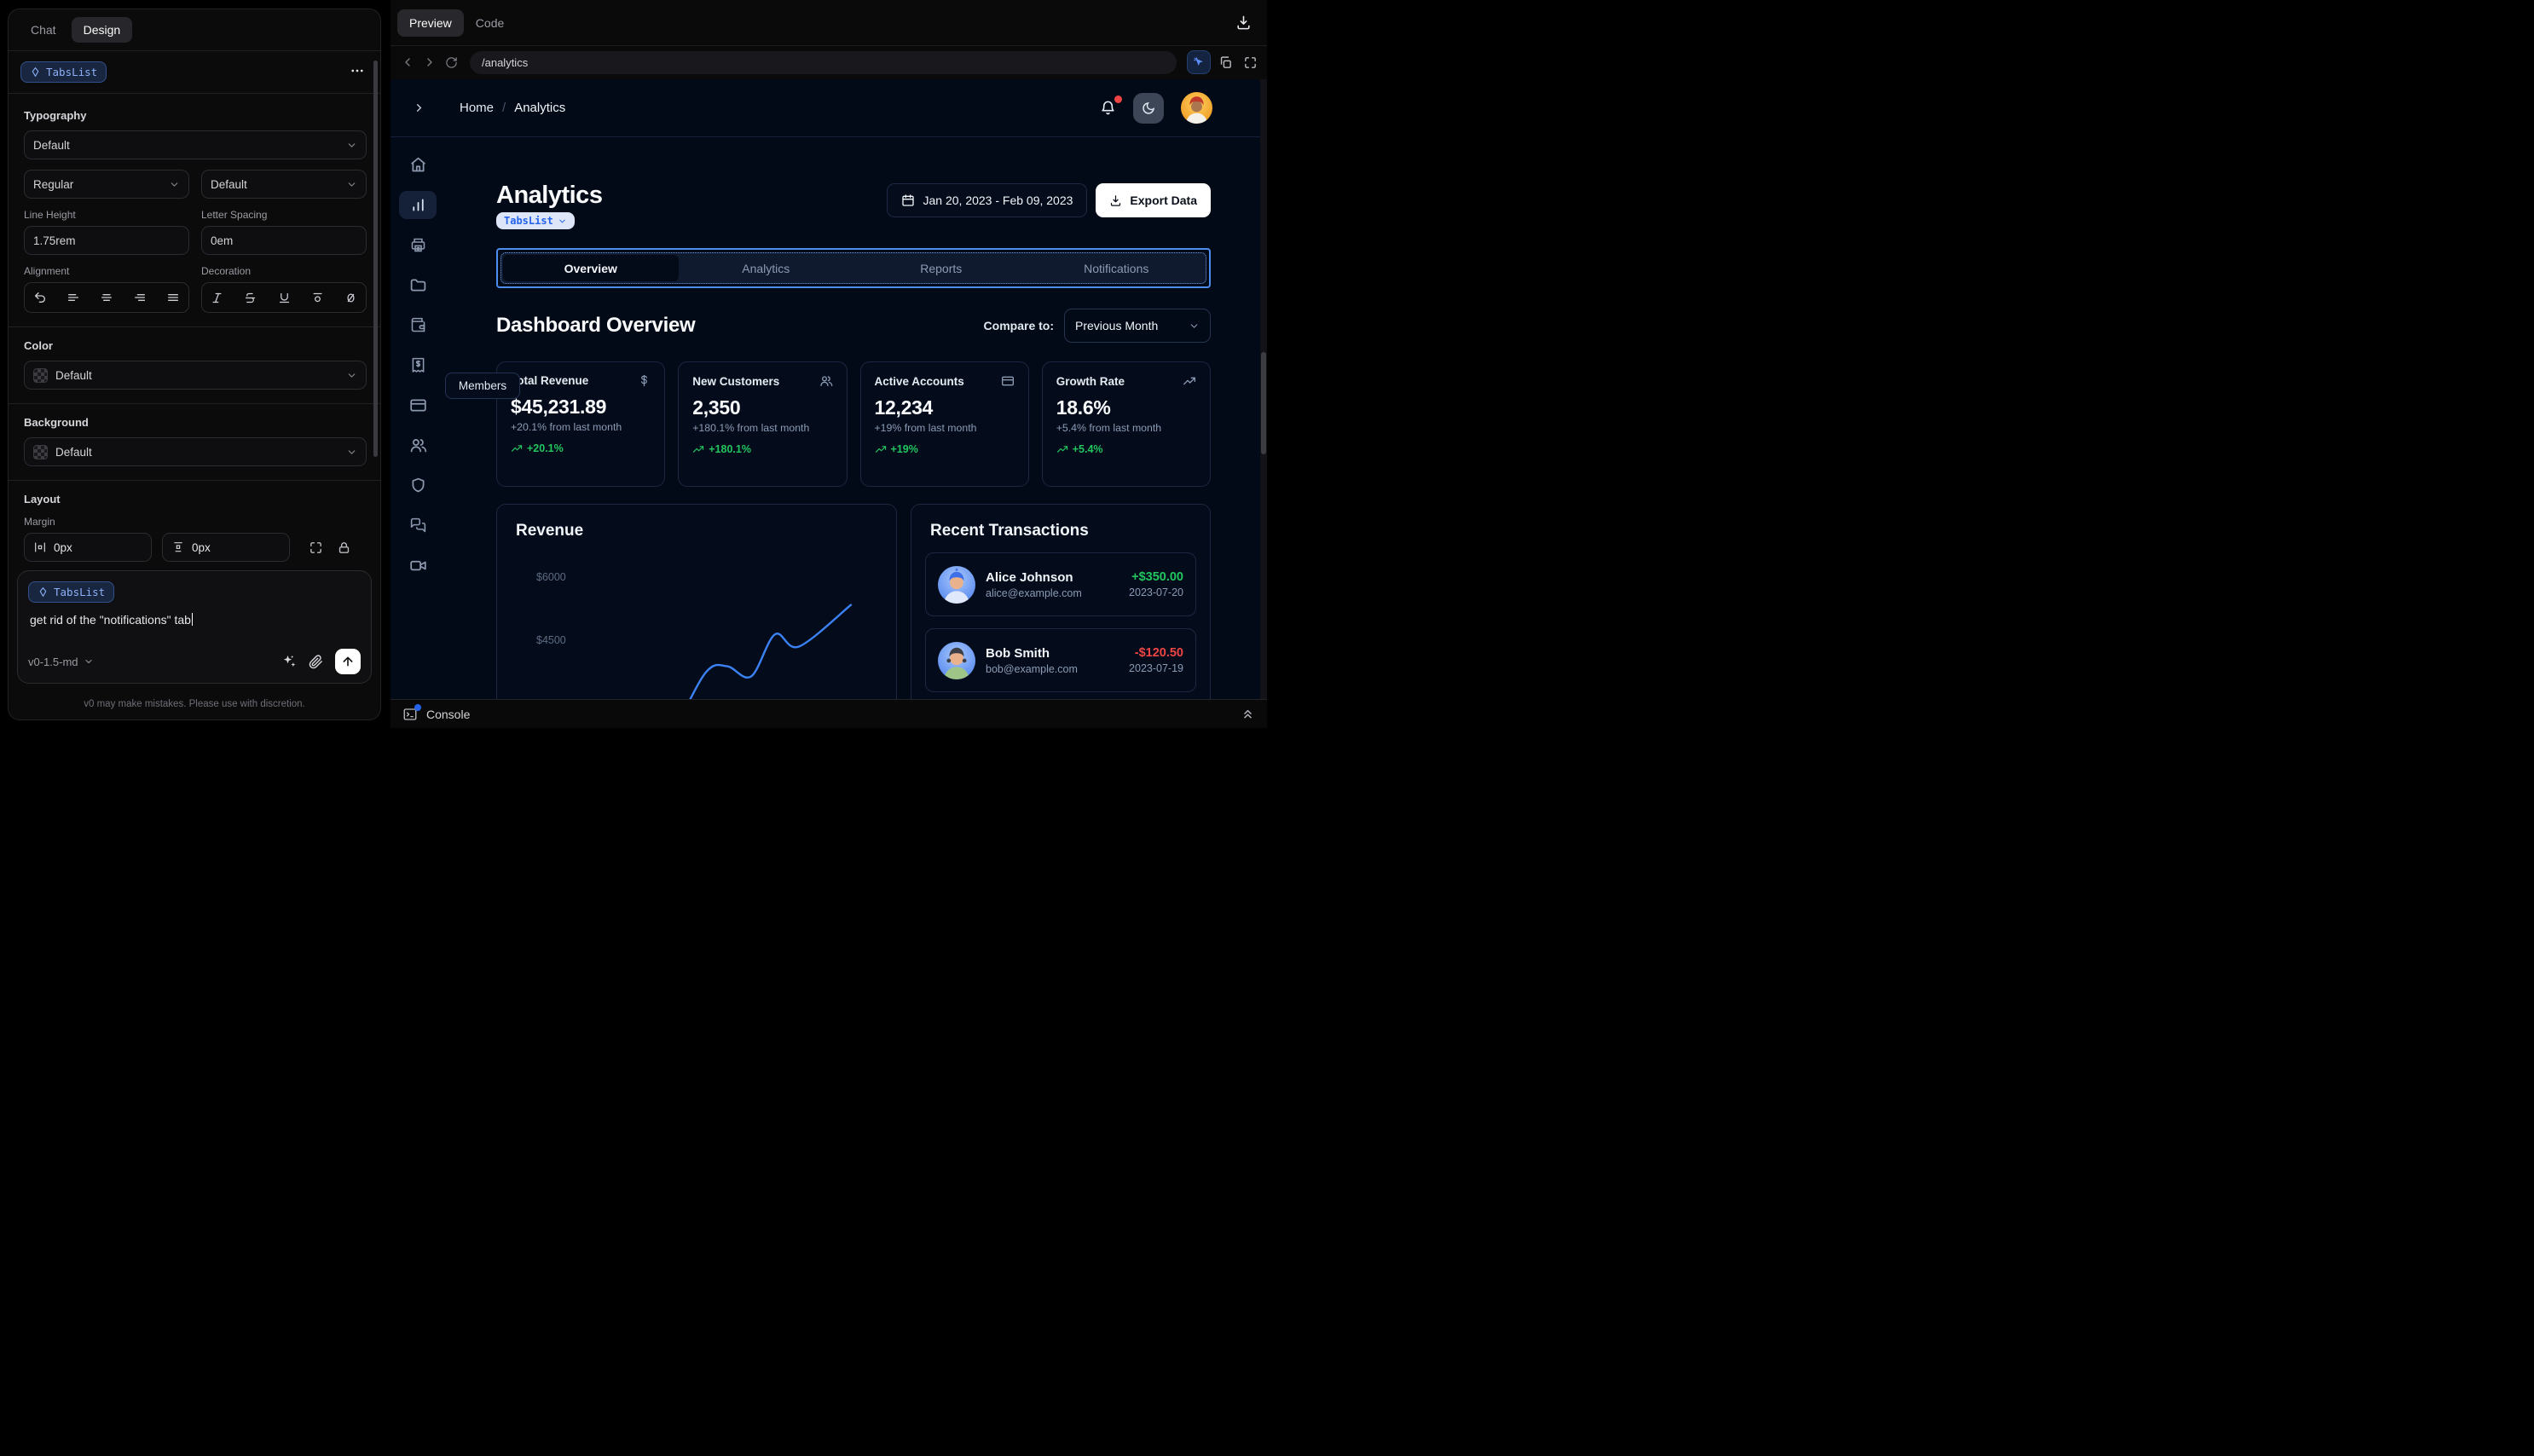 This screenshot has width=2534, height=1456. What do you see at coordinates (1196, 108) in the screenshot?
I see `user-avatar` at bounding box center [1196, 108].